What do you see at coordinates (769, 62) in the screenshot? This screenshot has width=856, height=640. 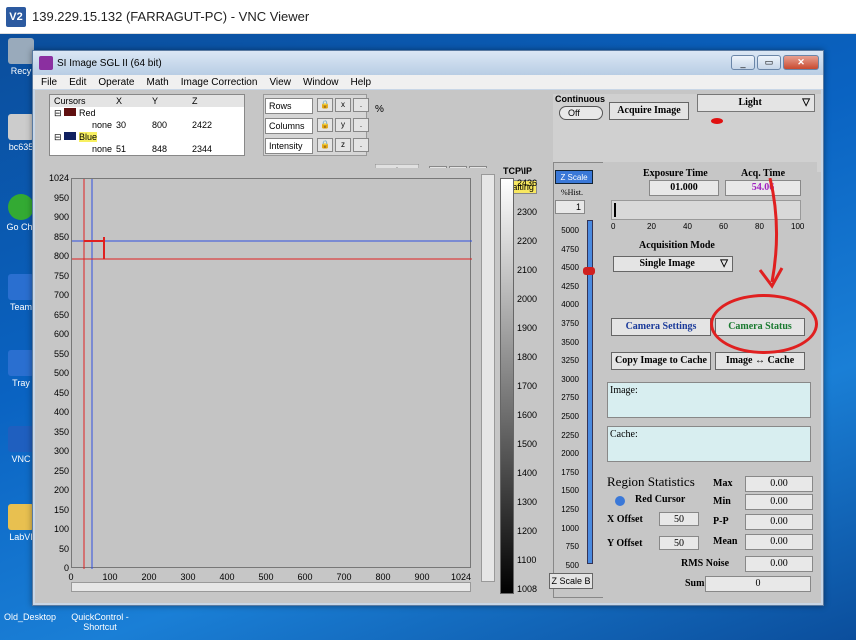 I see `maximize-button: ▭` at bounding box center [769, 62].